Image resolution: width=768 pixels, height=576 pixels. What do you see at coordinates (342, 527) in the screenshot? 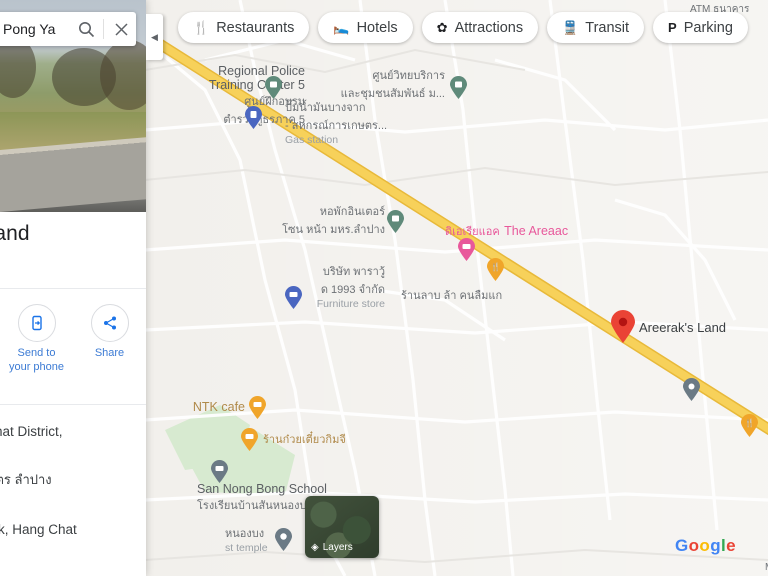
I see `layers-button: ◈ Layers` at bounding box center [342, 527].